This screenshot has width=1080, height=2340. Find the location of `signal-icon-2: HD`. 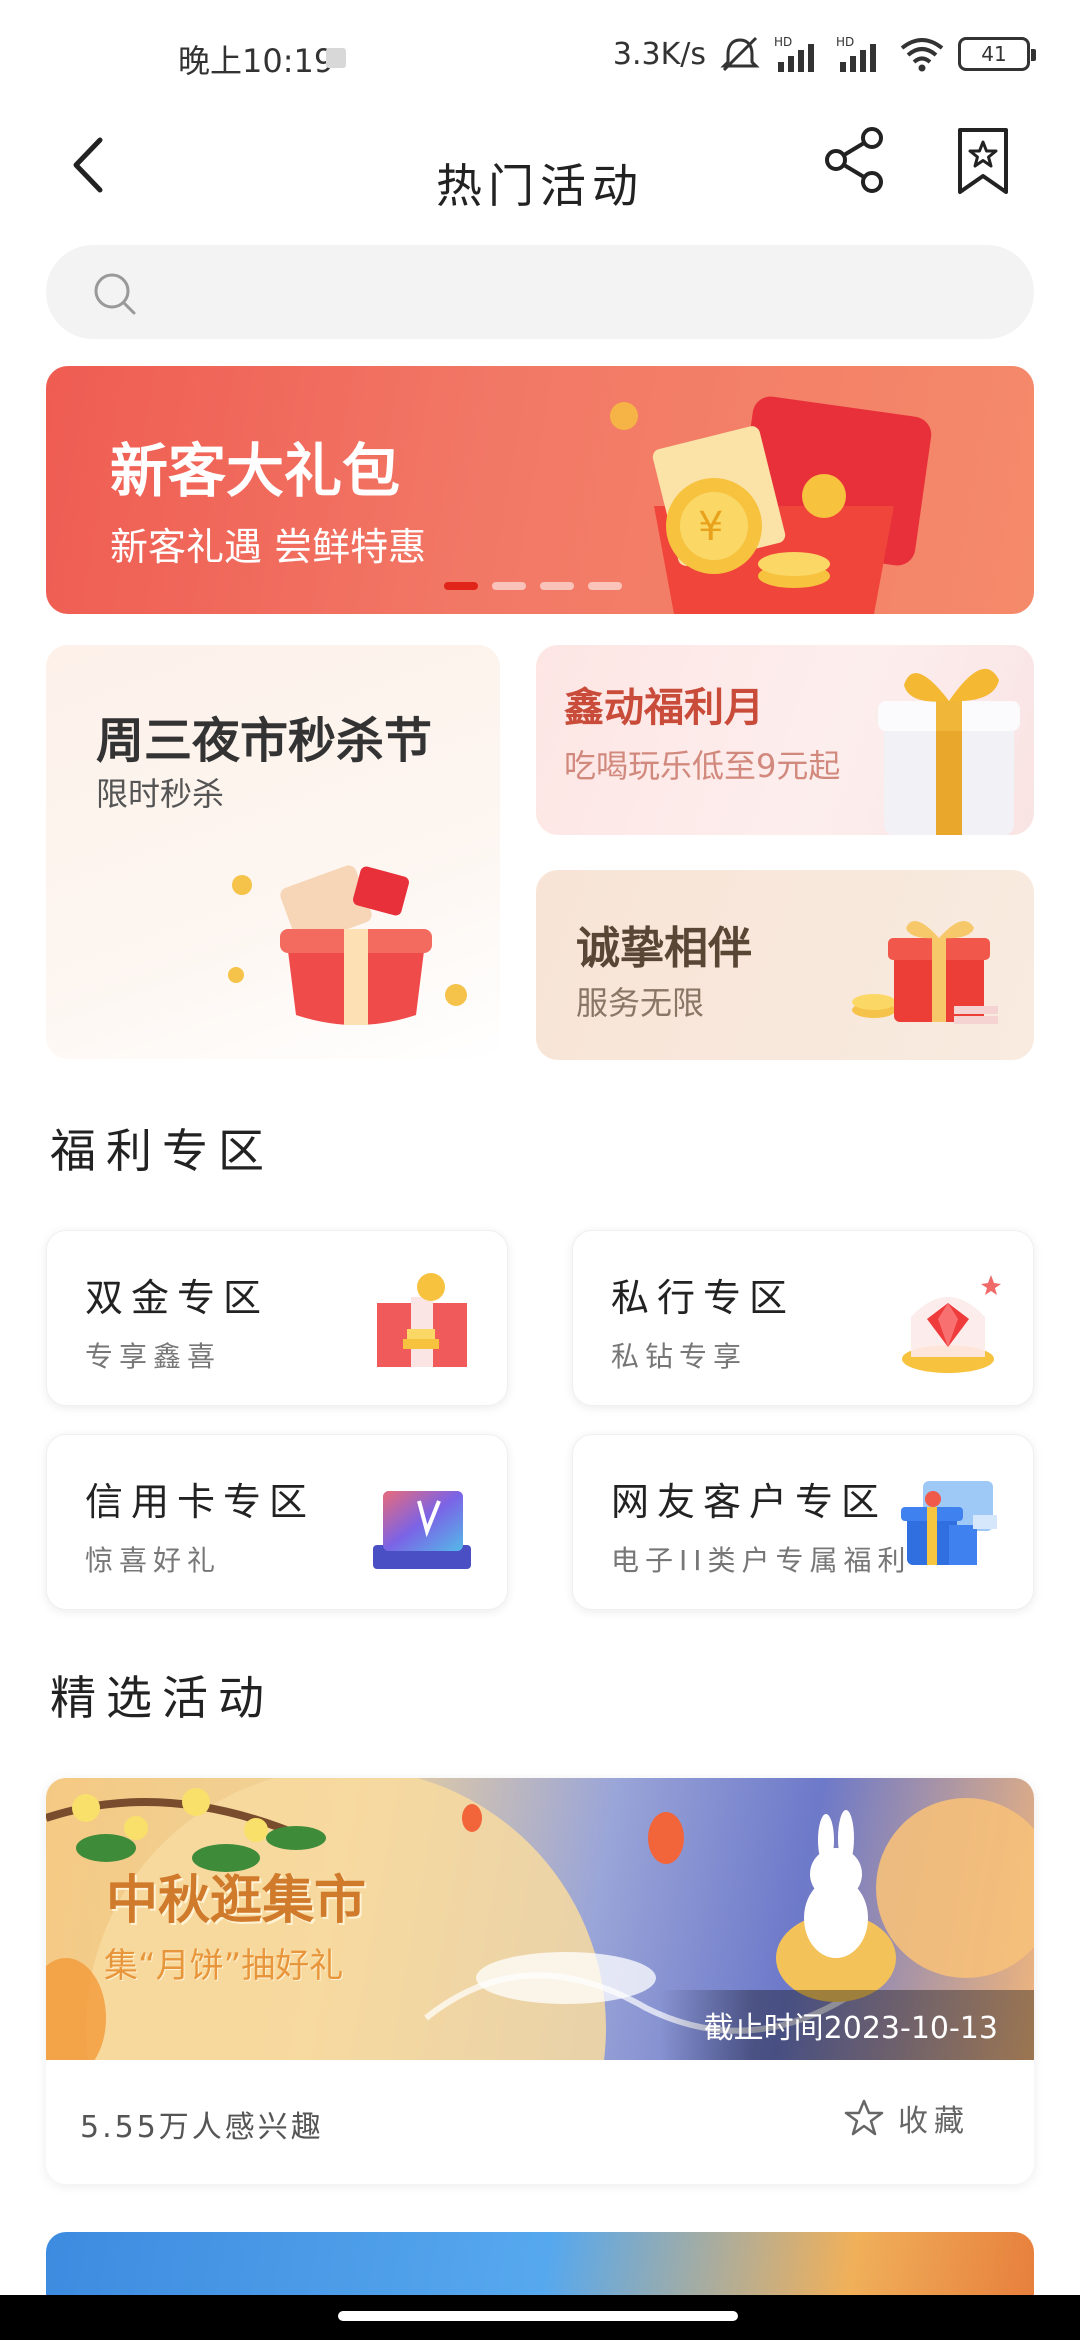

signal-icon-2: HD is located at coordinates (856, 53).